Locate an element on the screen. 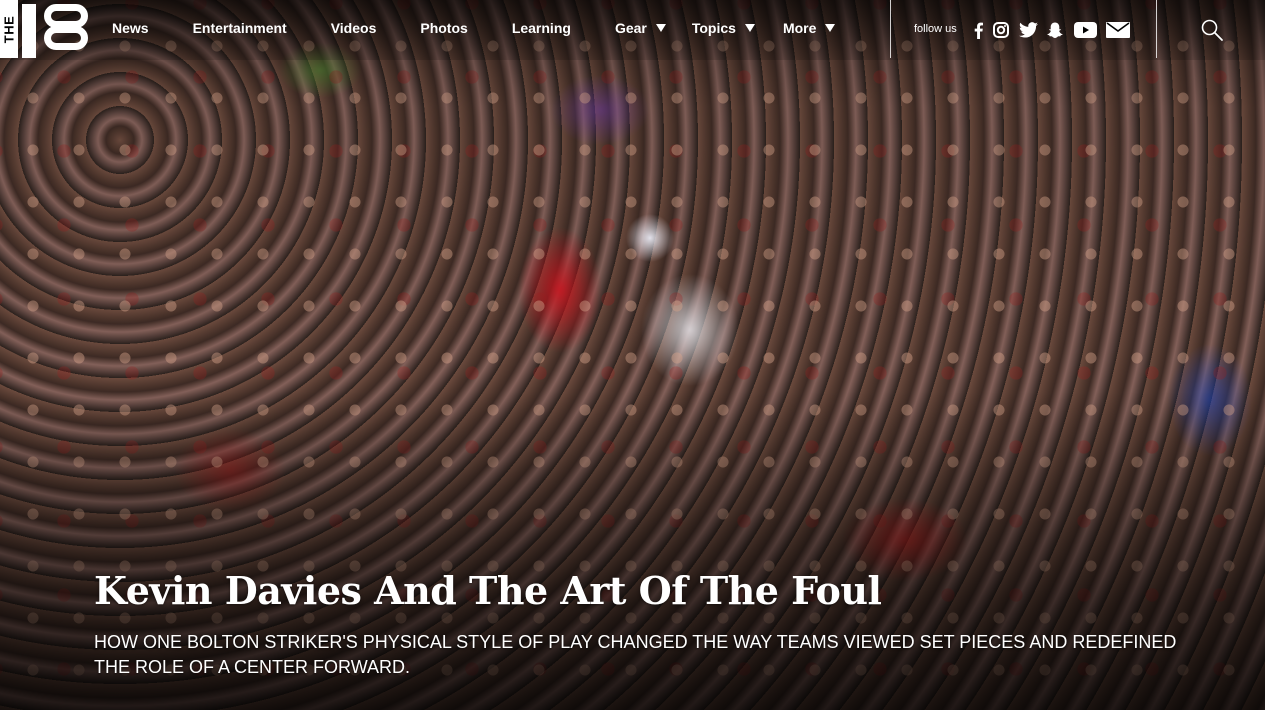 The width and height of the screenshot is (1265, 710). nav-item-news: News is located at coordinates (130, 28).